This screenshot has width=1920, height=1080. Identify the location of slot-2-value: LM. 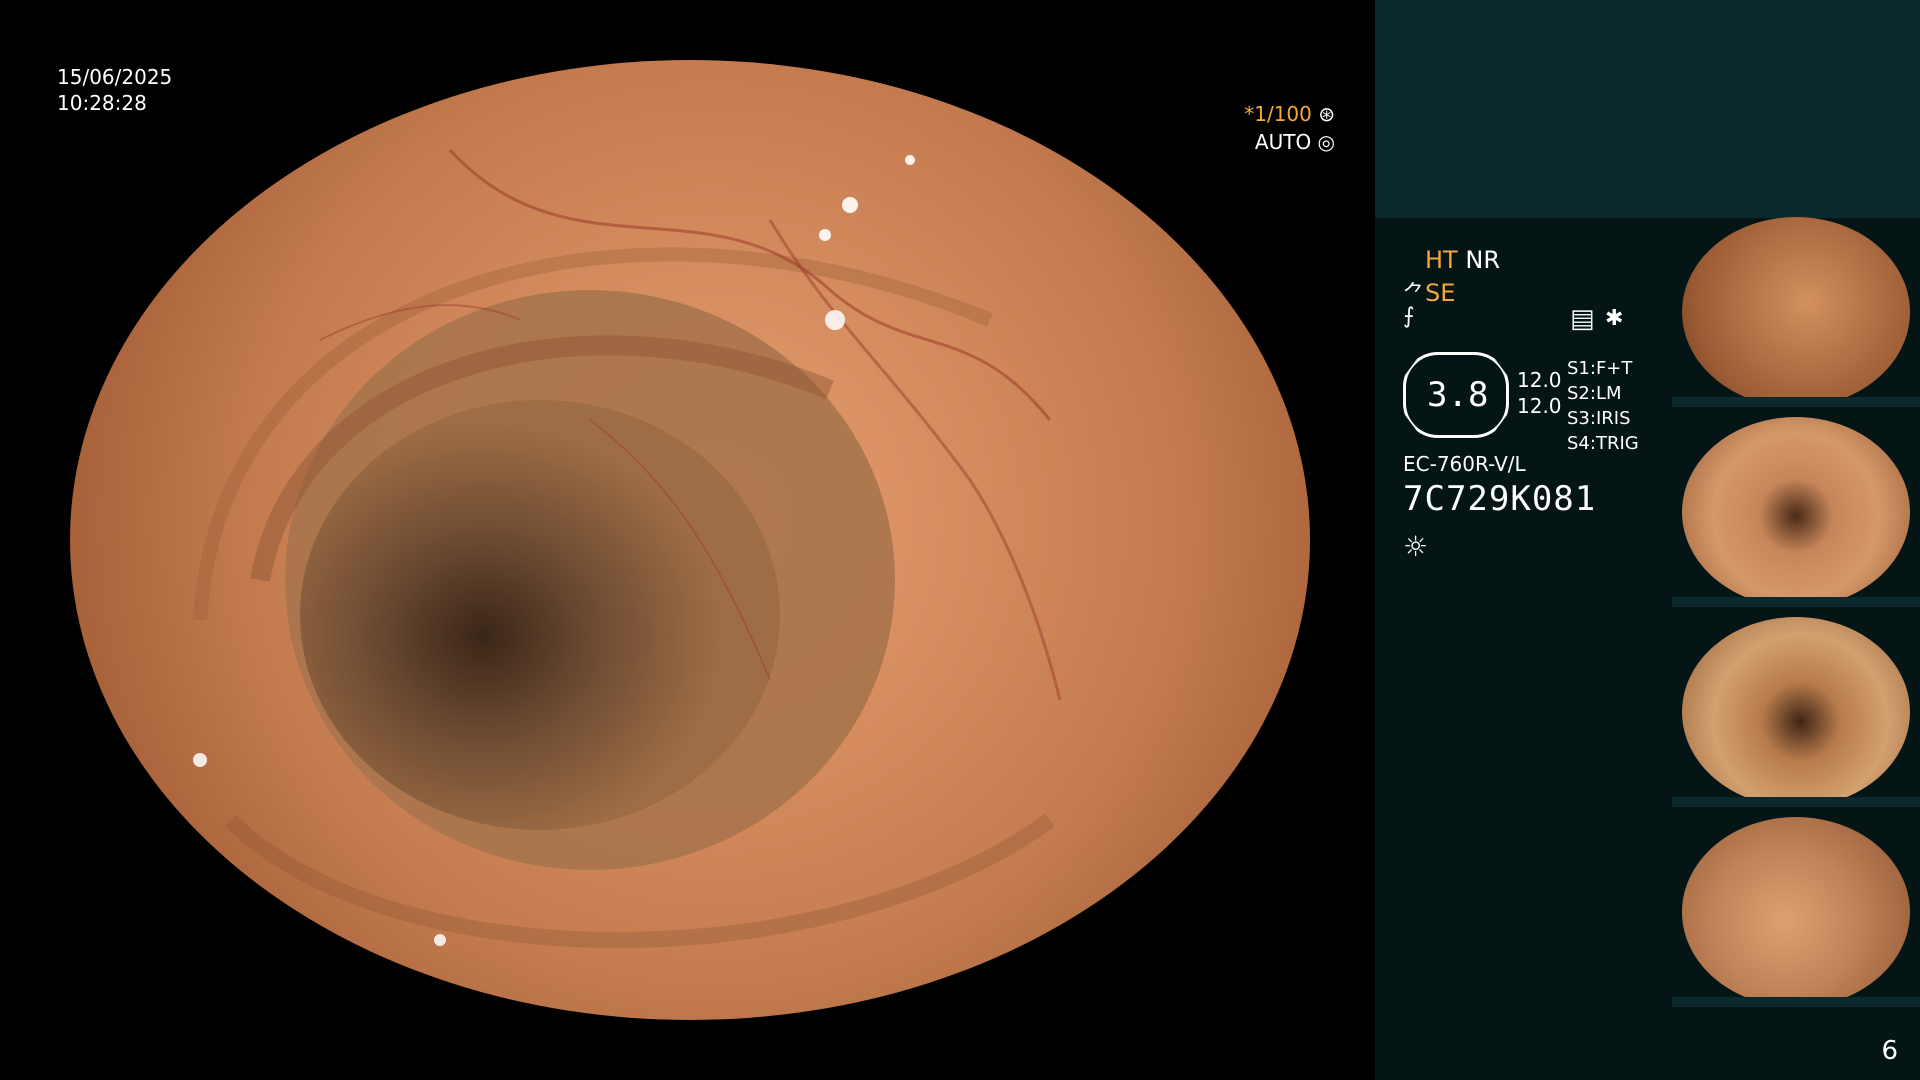
(1608, 393).